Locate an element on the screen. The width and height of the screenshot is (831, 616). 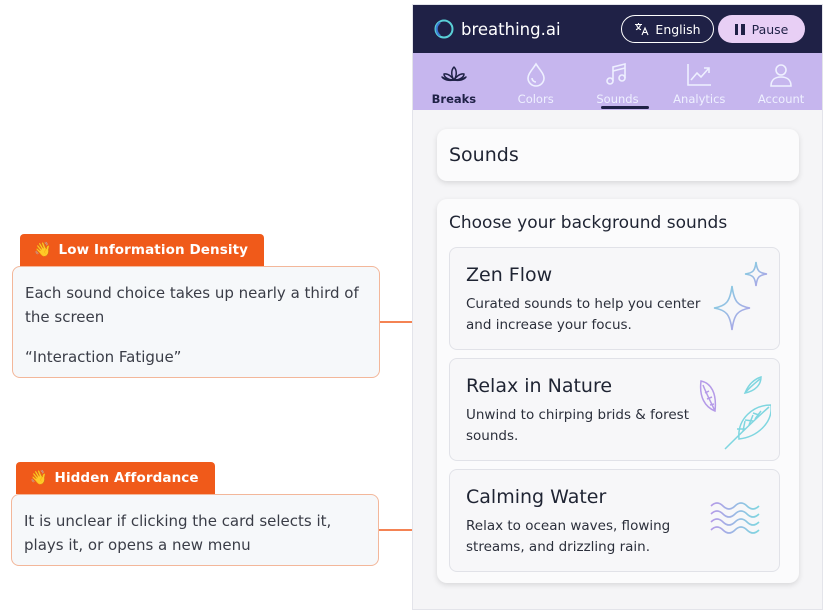
music-note-icon is located at coordinates (616, 73).